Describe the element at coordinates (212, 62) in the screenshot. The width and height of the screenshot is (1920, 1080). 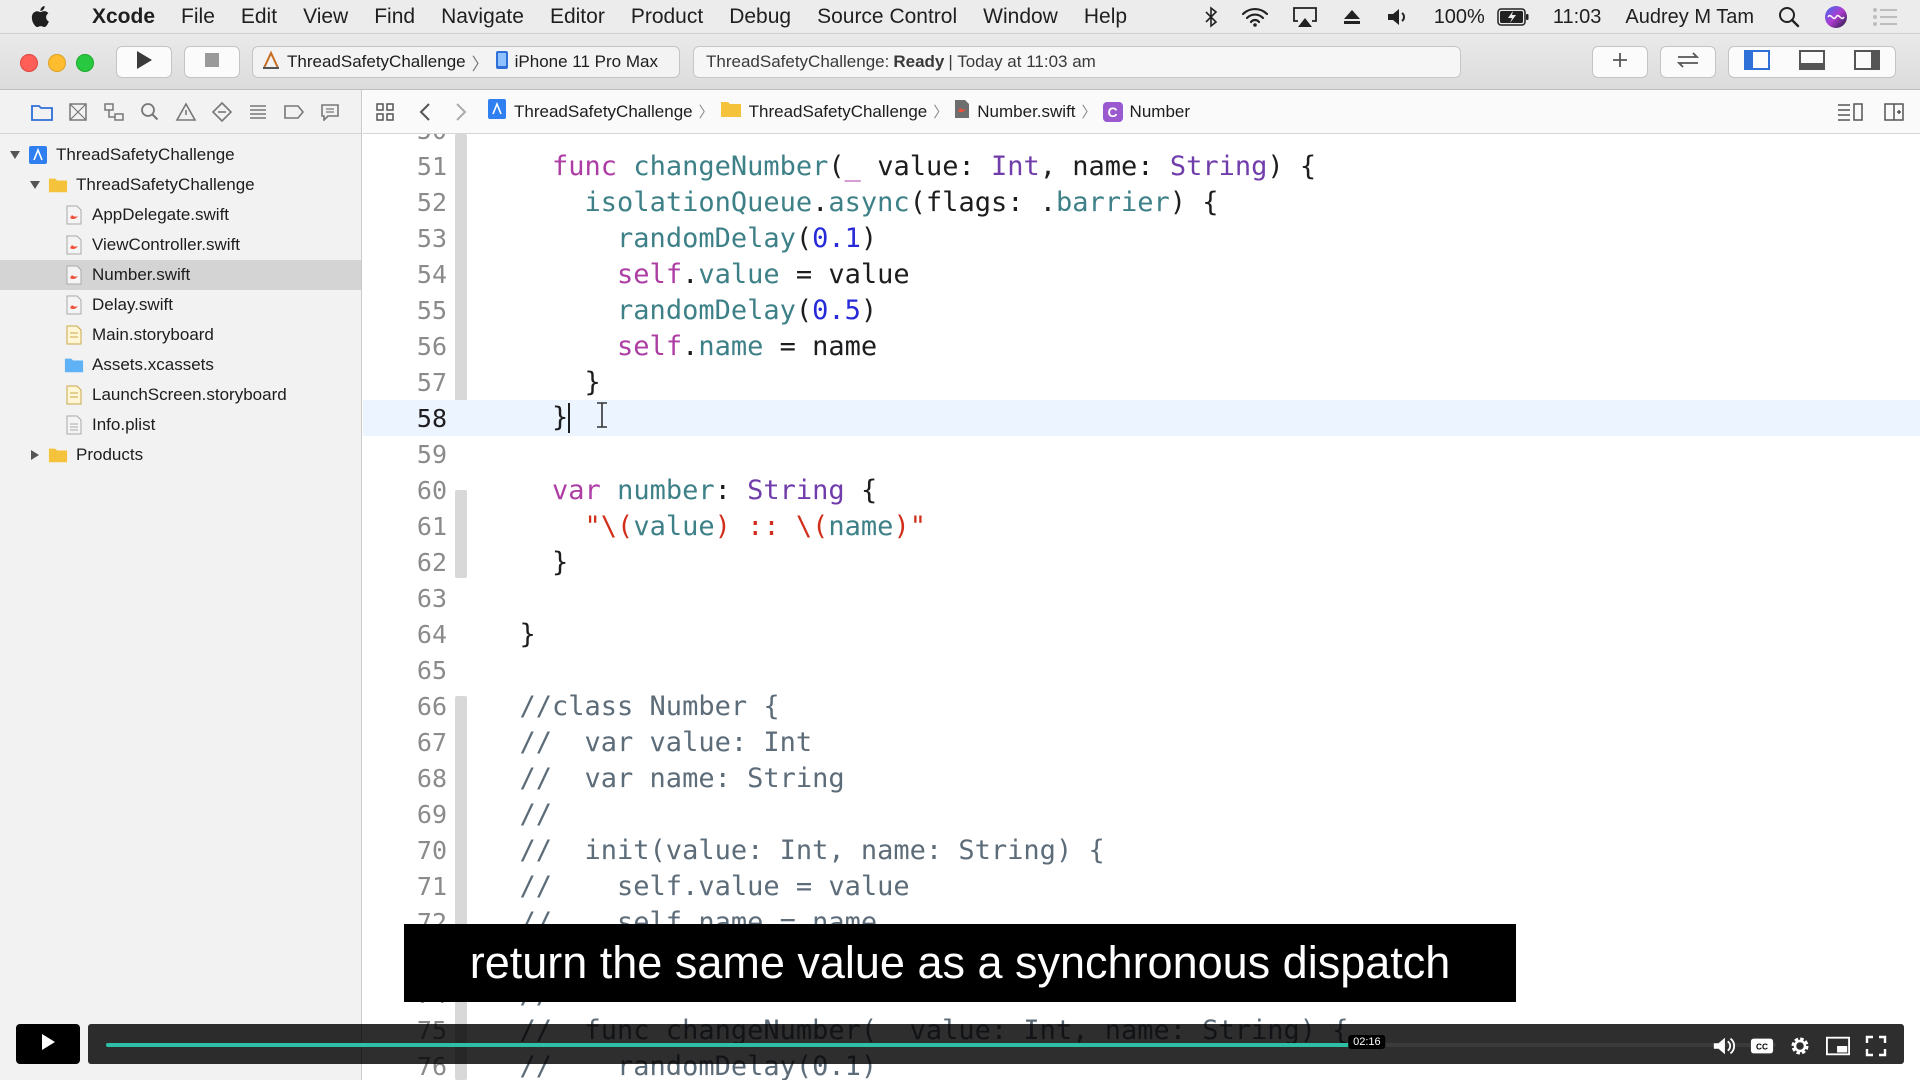
I see `stop-button` at that location.